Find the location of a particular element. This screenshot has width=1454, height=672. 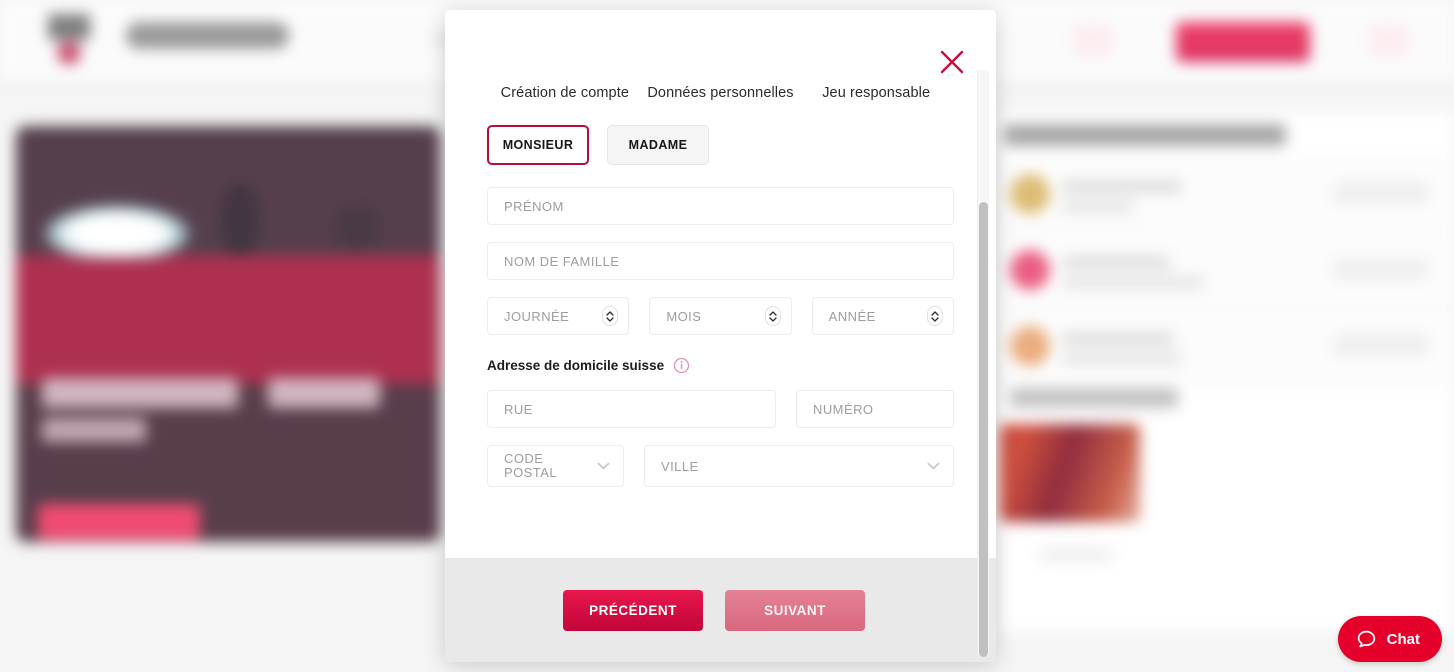

info-circle-icon is located at coordinates (681, 365).